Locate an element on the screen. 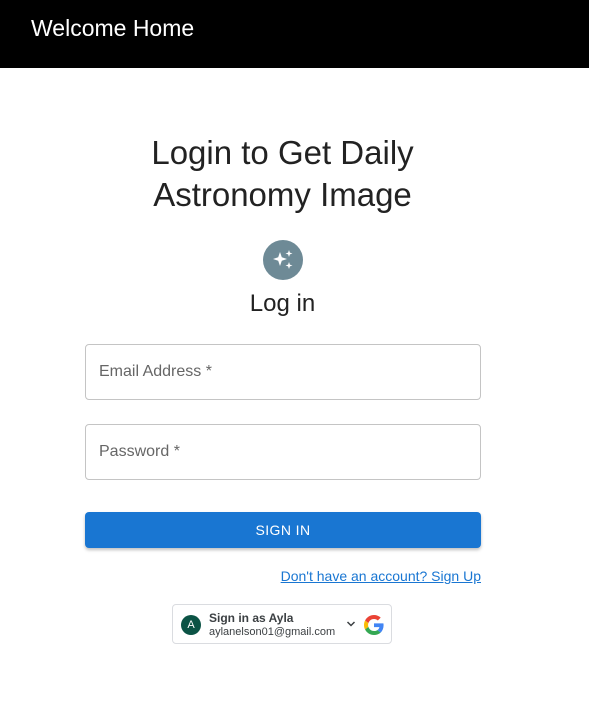 The image size is (589, 704). app-bar: Welcome Home is located at coordinates (294, 34).